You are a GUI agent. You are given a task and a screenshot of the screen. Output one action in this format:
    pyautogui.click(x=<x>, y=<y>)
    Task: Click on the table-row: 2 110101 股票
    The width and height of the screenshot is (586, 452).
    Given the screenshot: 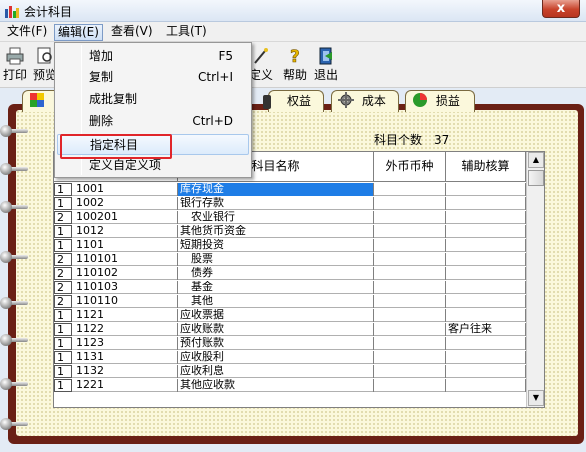 What is the action you would take?
    pyautogui.click(x=290, y=259)
    